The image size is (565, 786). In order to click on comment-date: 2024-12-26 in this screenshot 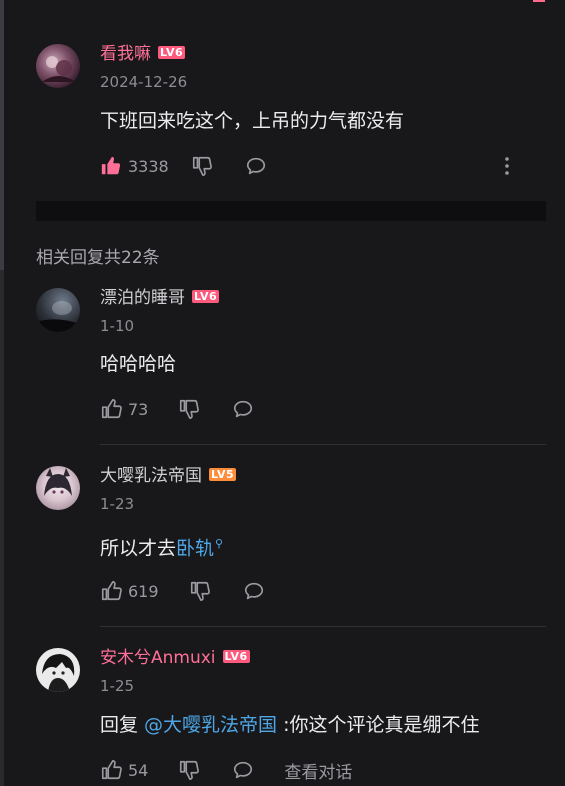, I will do `click(144, 82)`.